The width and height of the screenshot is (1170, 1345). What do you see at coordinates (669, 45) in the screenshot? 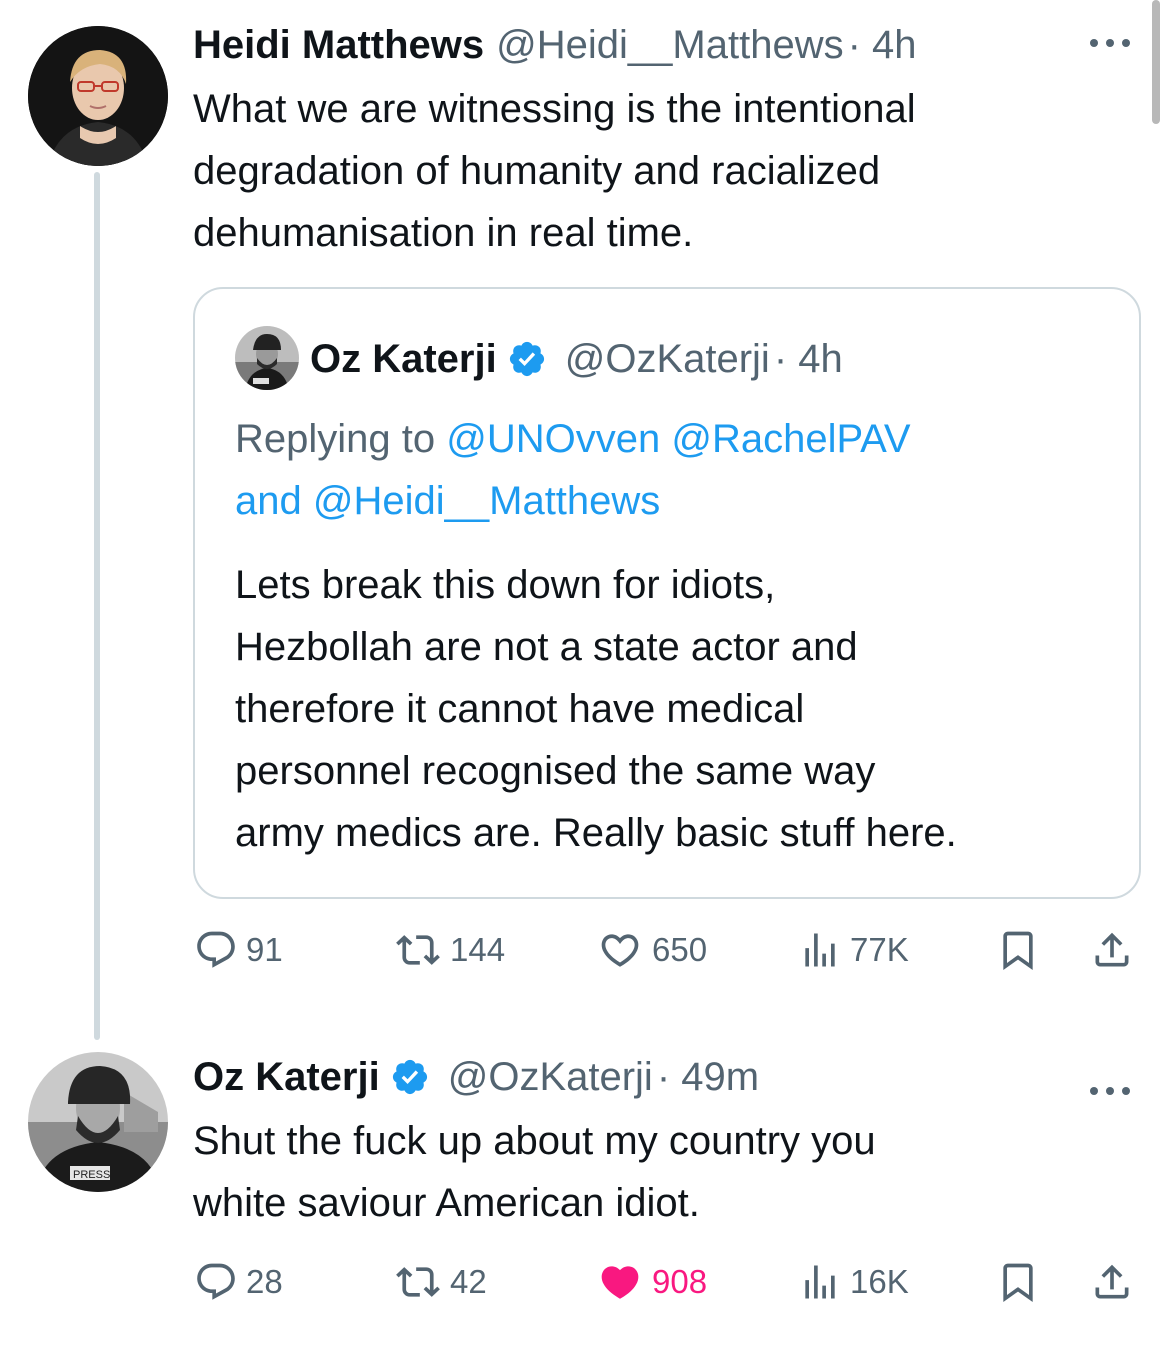
I see `user-handle: @Heidi__Matthews` at bounding box center [669, 45].